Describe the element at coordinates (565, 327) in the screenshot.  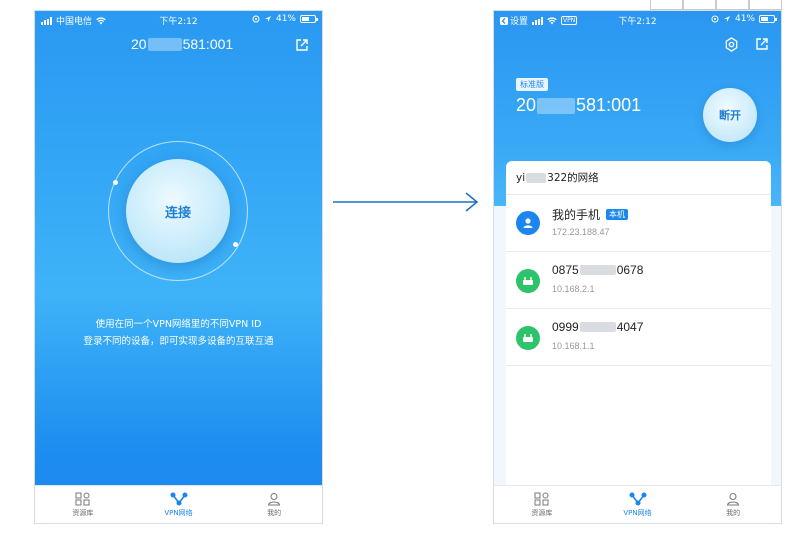
I see `device-name-prefix: 0999` at that location.